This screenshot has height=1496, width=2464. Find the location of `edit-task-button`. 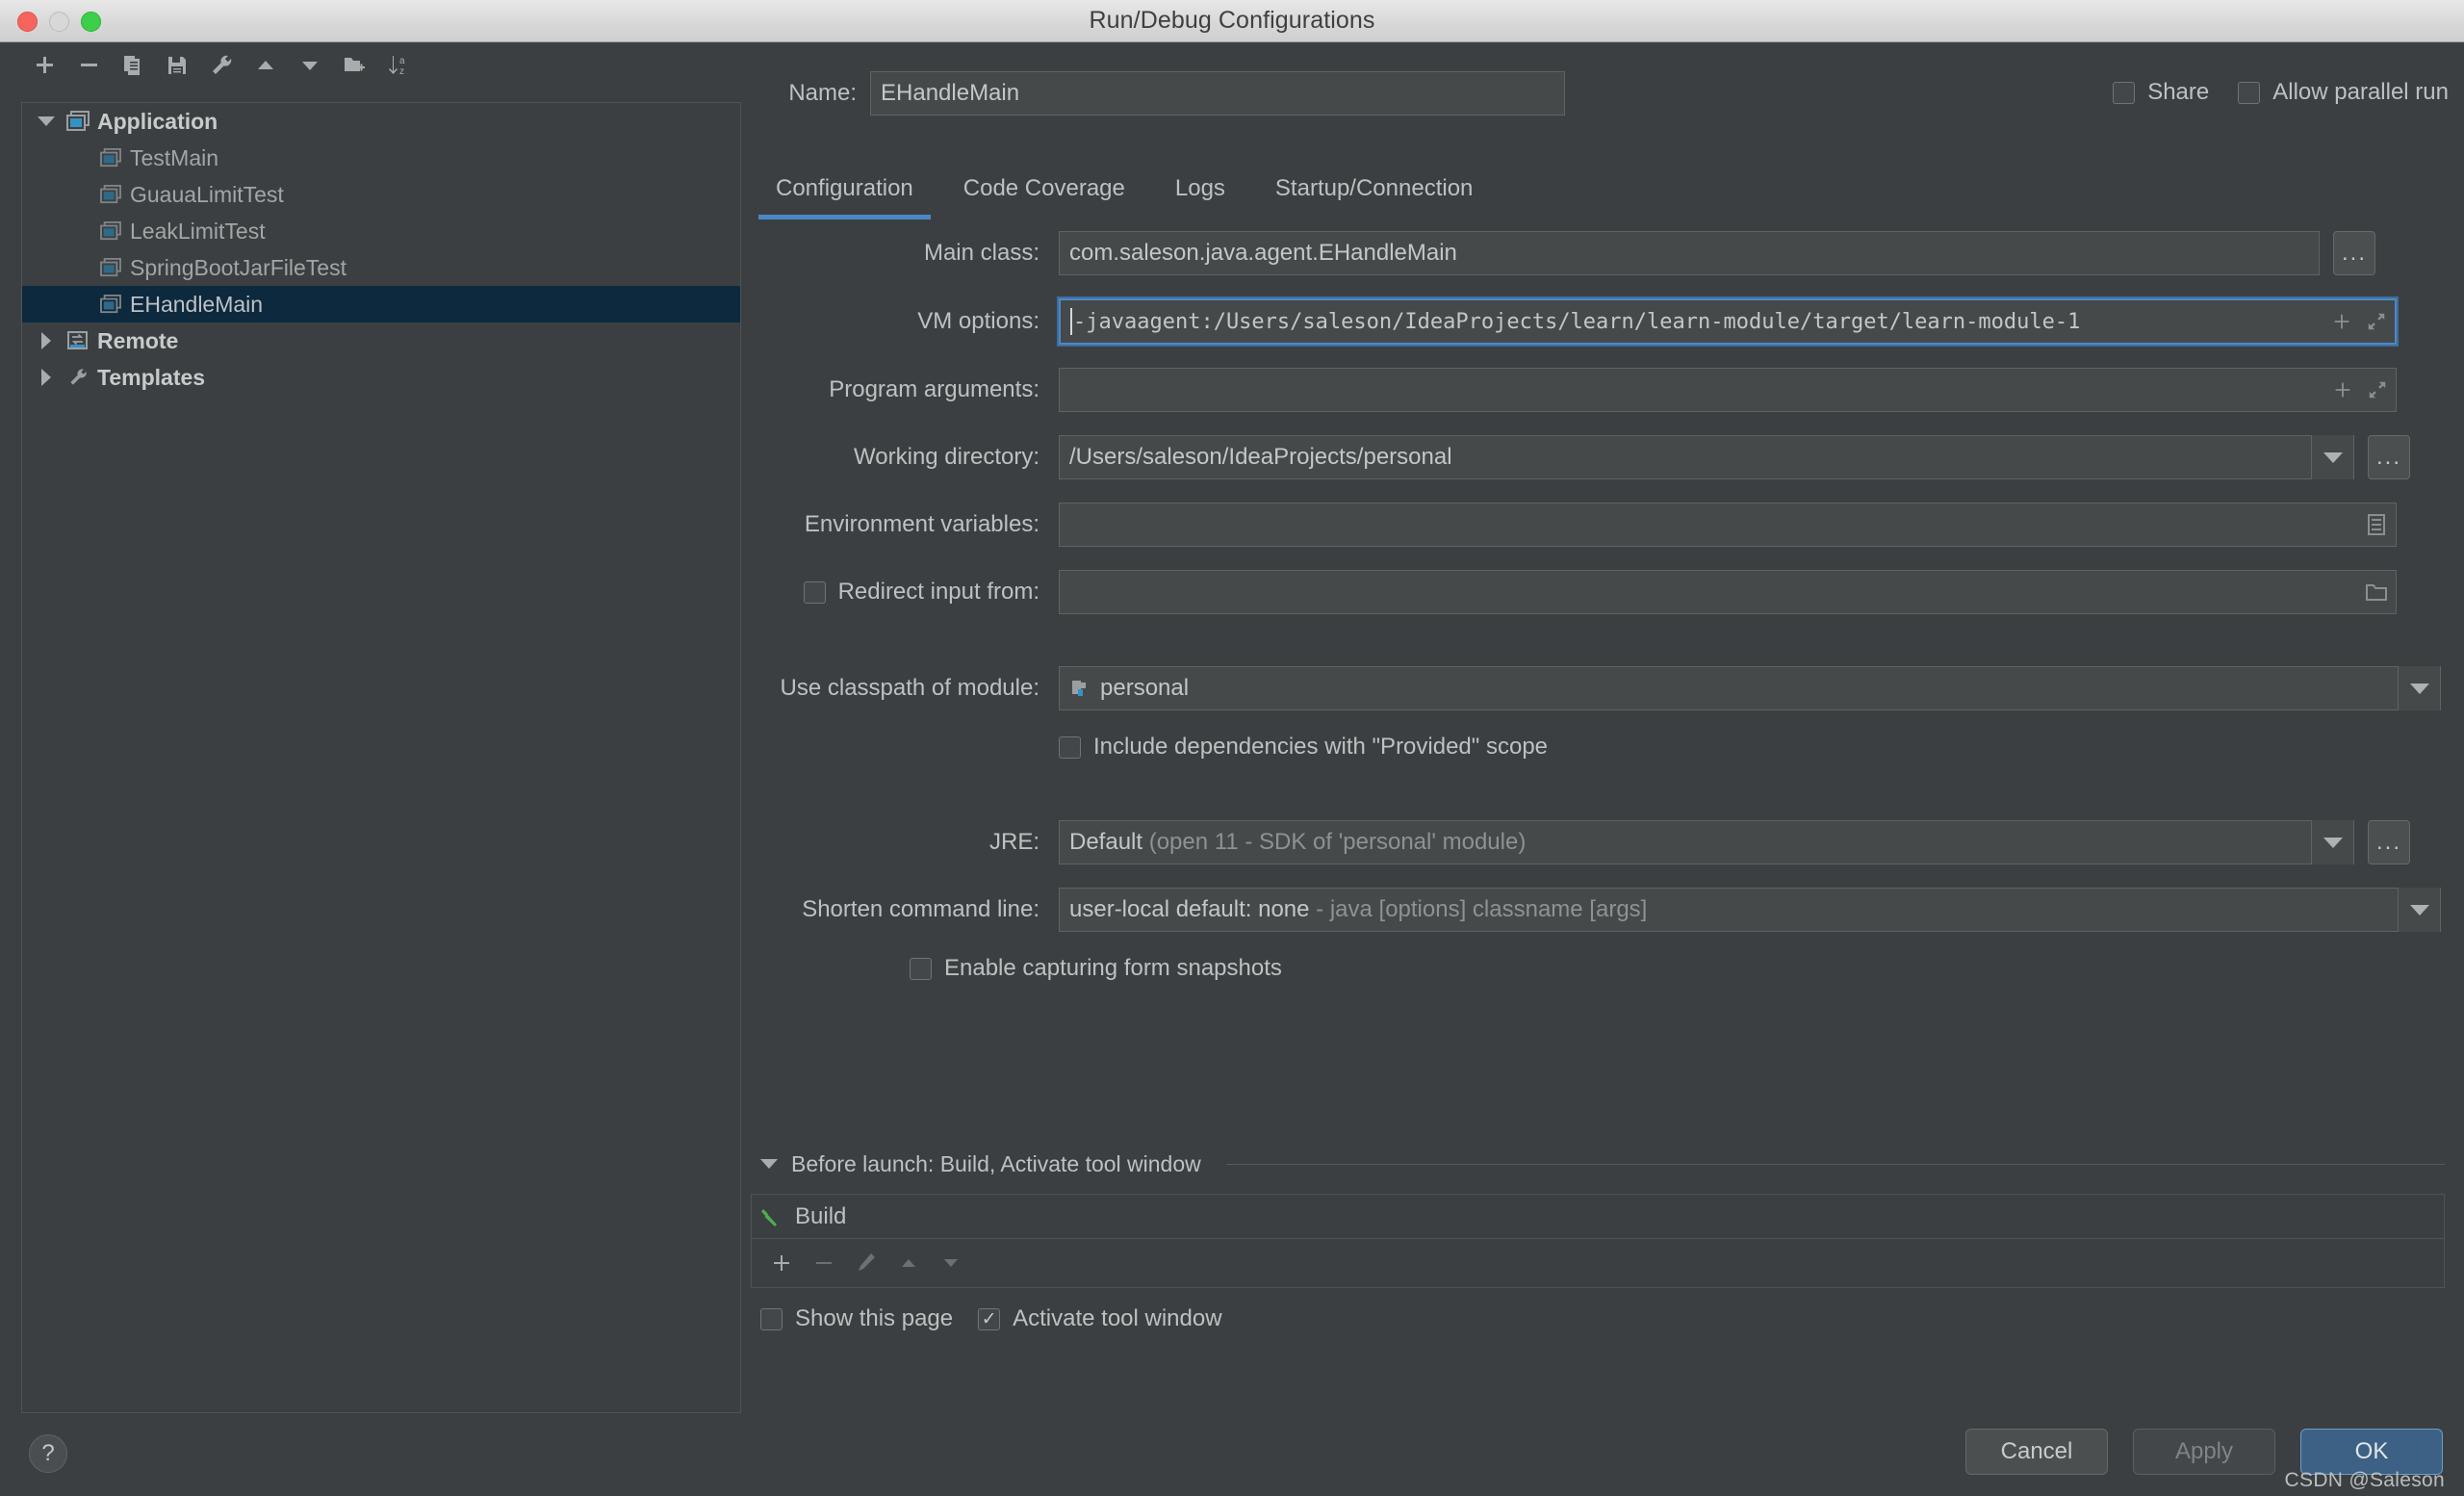

edit-task-button is located at coordinates (866, 1263).